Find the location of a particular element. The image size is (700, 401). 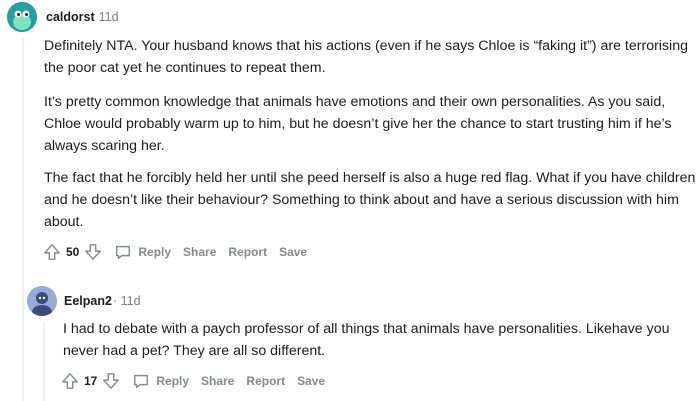

thread-line-reply is located at coordinates (44, 361).